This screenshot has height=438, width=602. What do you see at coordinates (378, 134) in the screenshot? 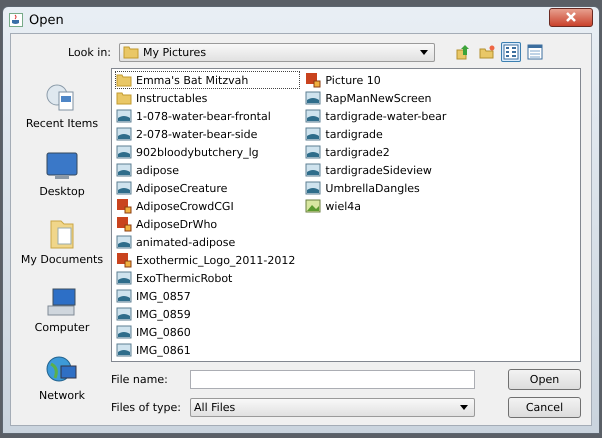
I see `file-item: tardigrade` at bounding box center [378, 134].